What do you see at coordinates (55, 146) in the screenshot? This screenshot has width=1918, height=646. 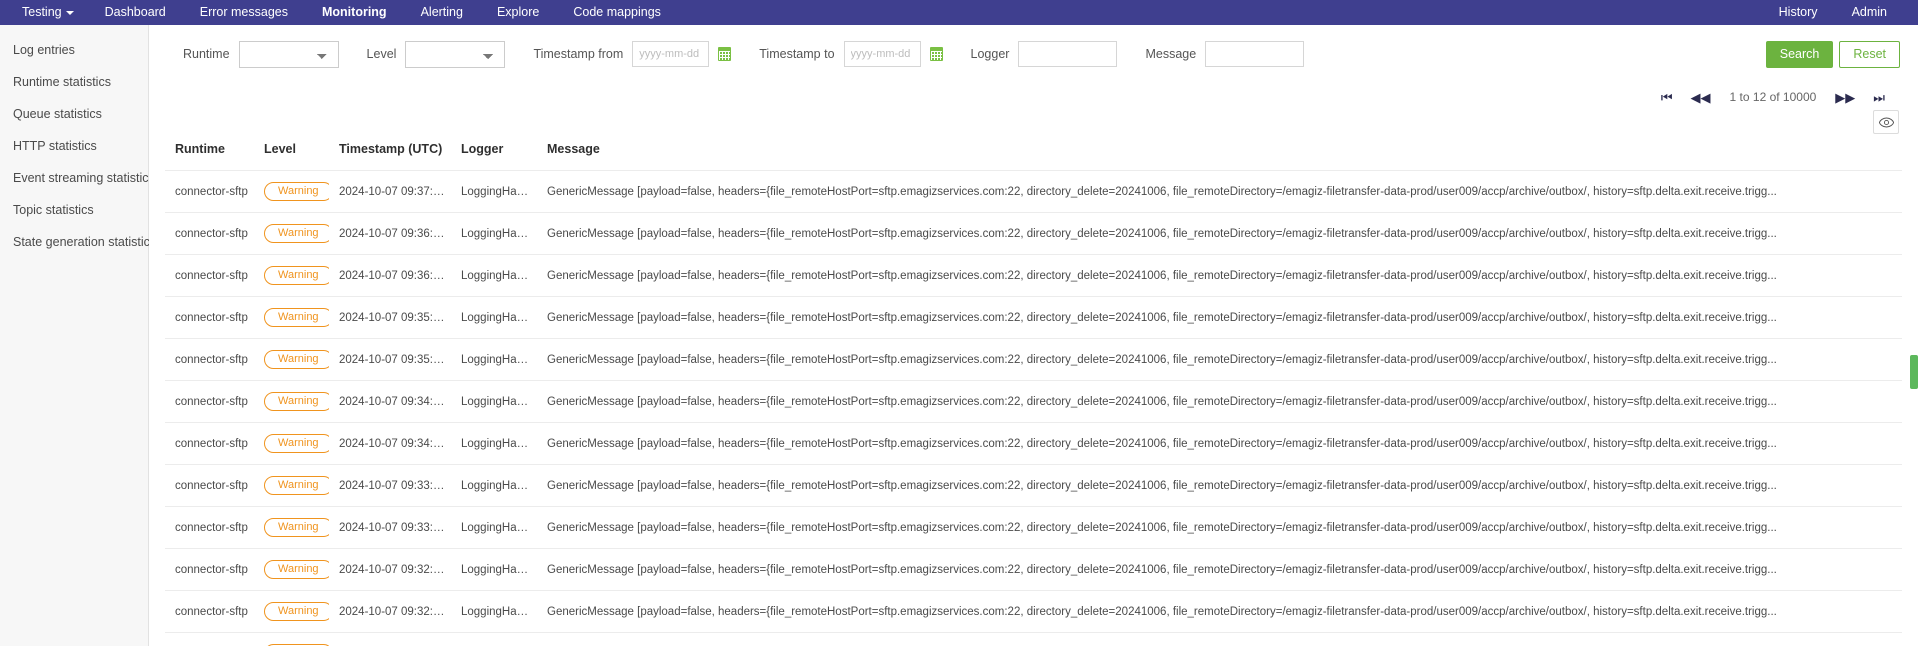 I see `sidebar-item-http-statistics-label: HTTP statistics` at bounding box center [55, 146].